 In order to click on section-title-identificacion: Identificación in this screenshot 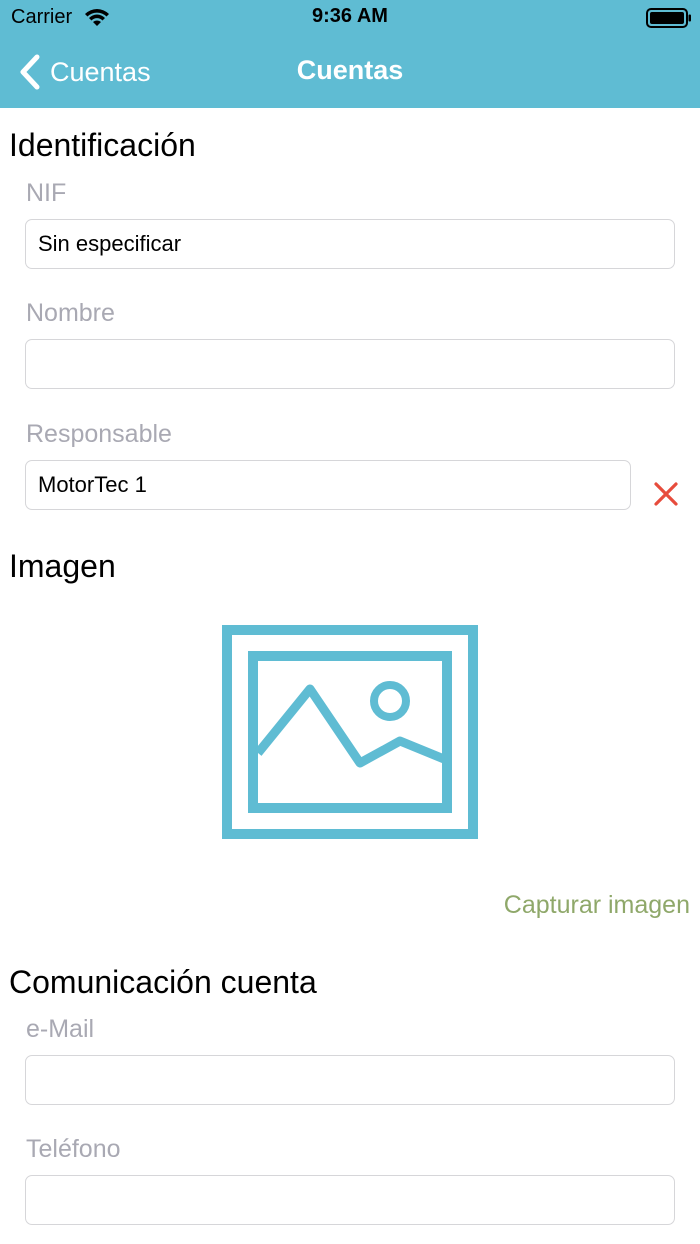, I will do `click(102, 145)`.